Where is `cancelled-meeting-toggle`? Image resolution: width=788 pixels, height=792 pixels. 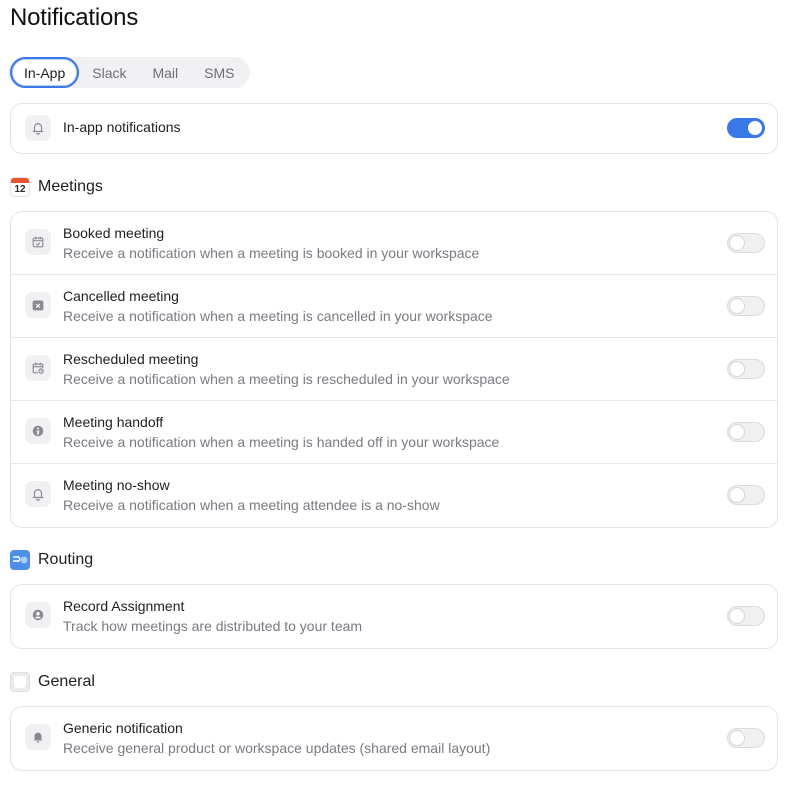
cancelled-meeting-toggle is located at coordinates (746, 306).